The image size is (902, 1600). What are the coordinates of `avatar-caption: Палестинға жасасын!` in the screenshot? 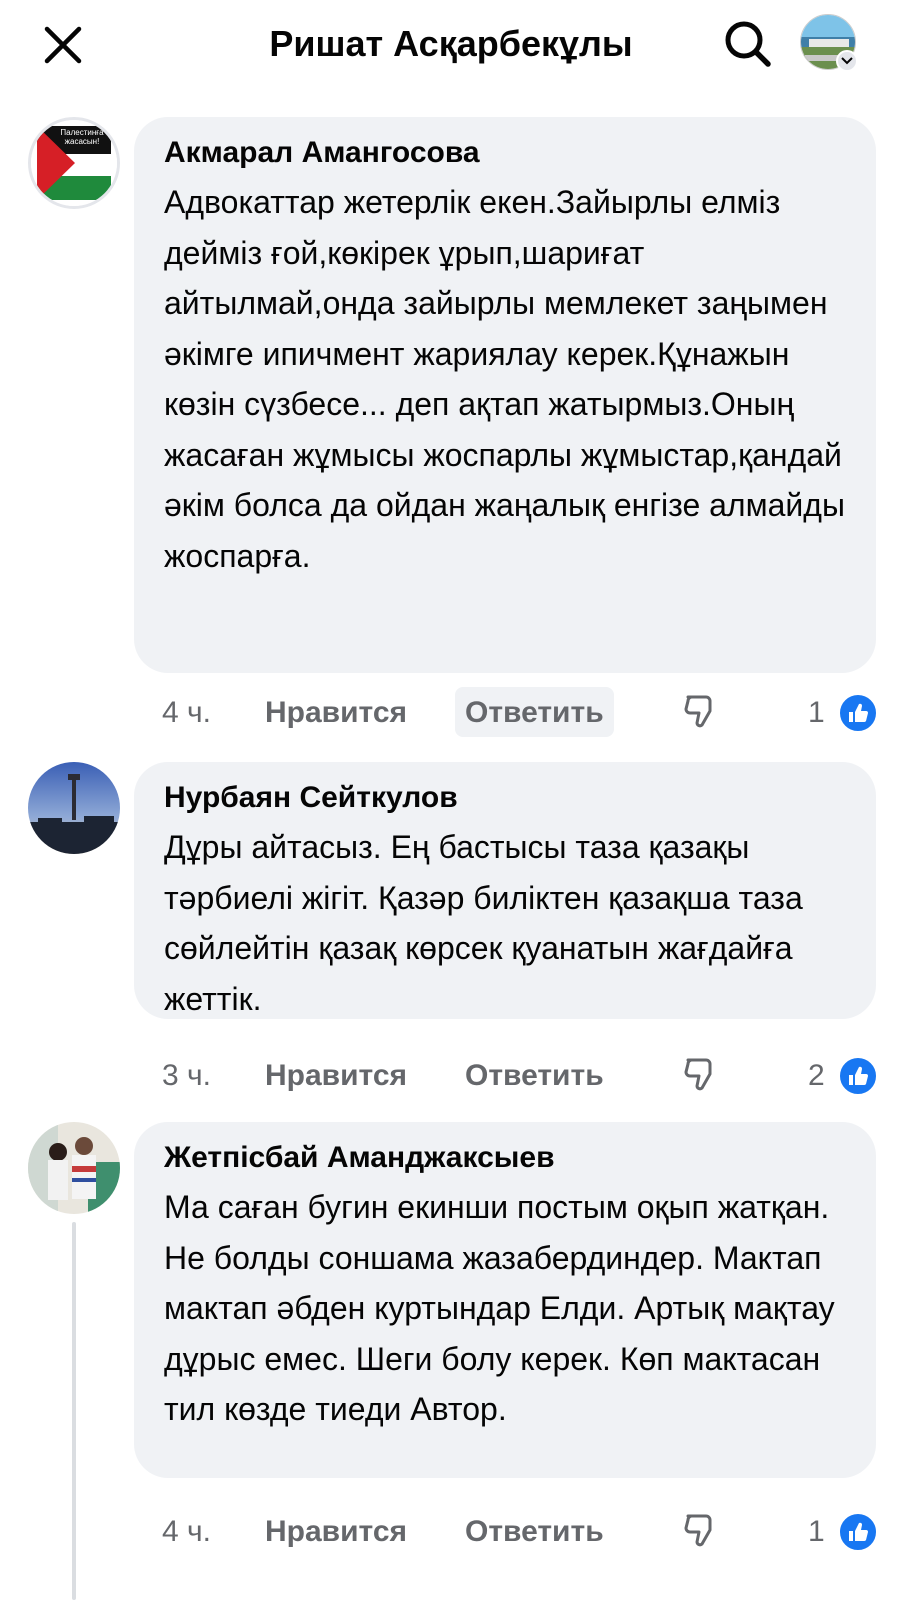 It's located at (82, 137).